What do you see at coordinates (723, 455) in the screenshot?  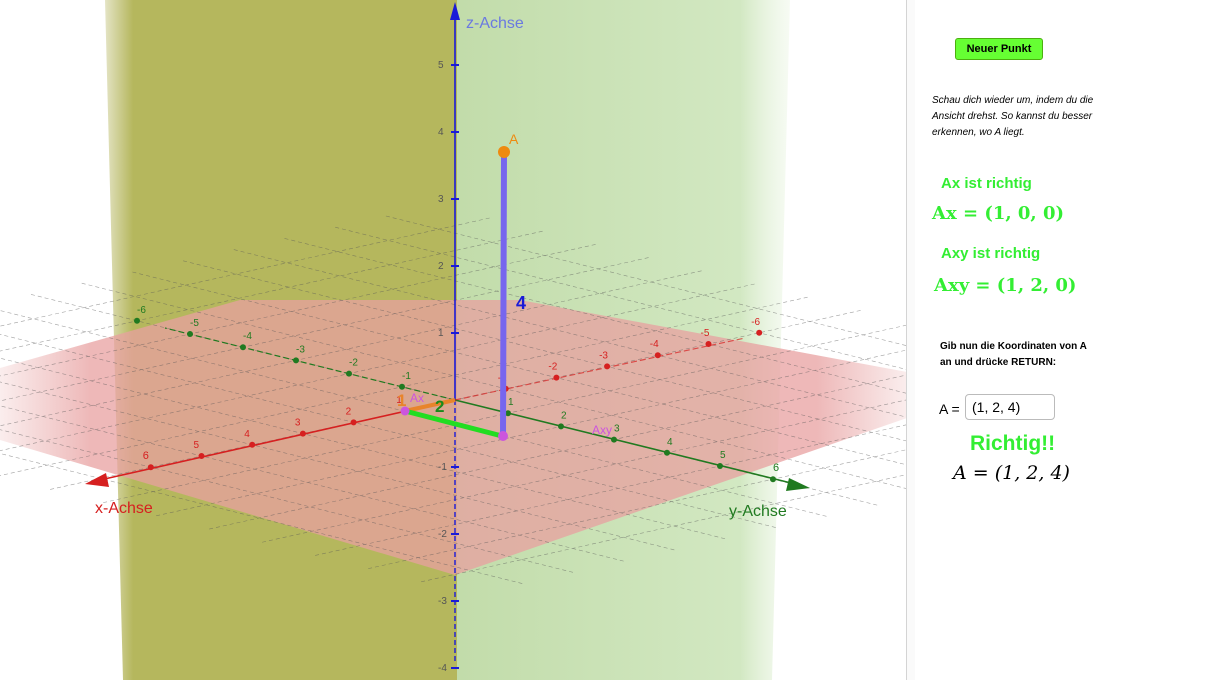 I see `y-tick-label: 5` at bounding box center [723, 455].